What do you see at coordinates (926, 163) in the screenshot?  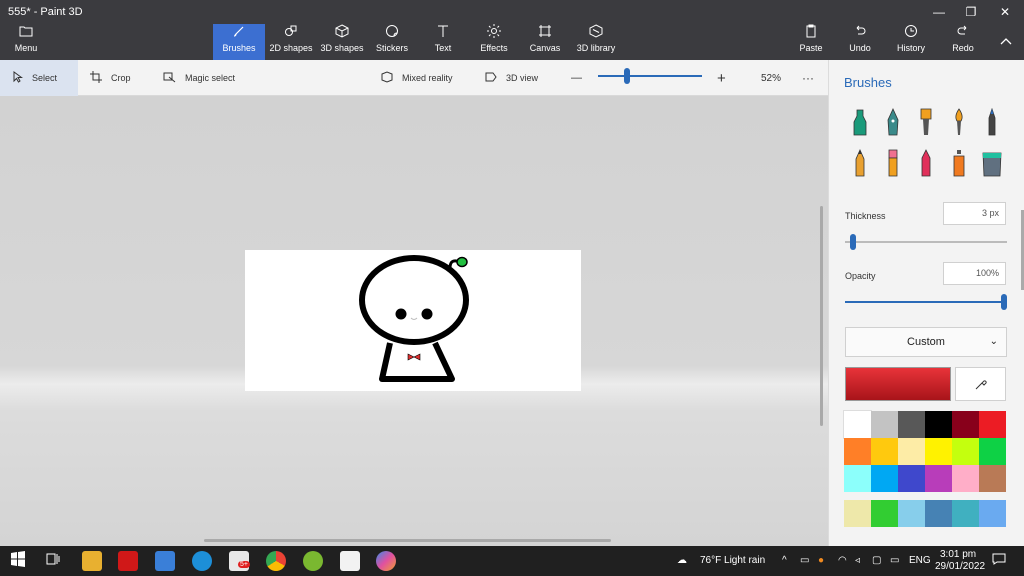 I see `crayon-brush` at bounding box center [926, 163].